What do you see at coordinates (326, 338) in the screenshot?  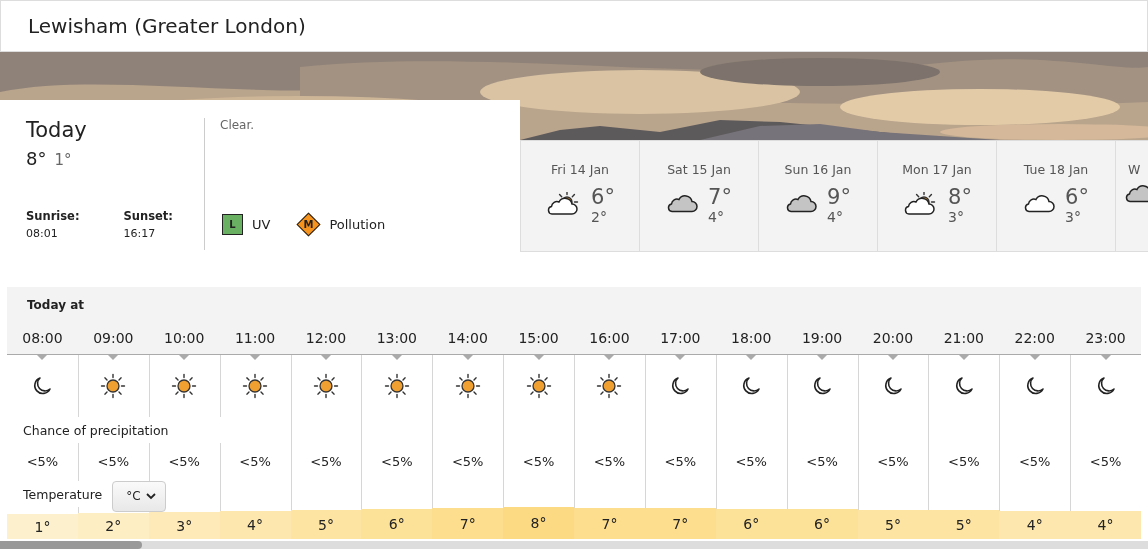 I see `hour-tab: 12:00` at bounding box center [326, 338].